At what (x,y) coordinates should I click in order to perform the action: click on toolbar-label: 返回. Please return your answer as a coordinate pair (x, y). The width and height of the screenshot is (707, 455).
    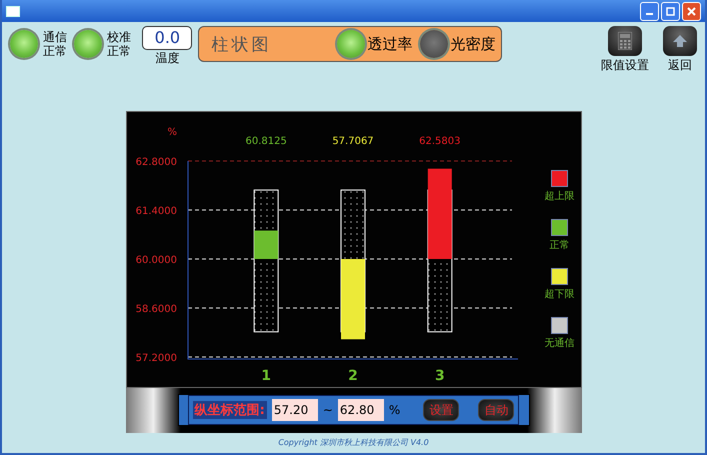
    Looking at the image, I should click on (680, 65).